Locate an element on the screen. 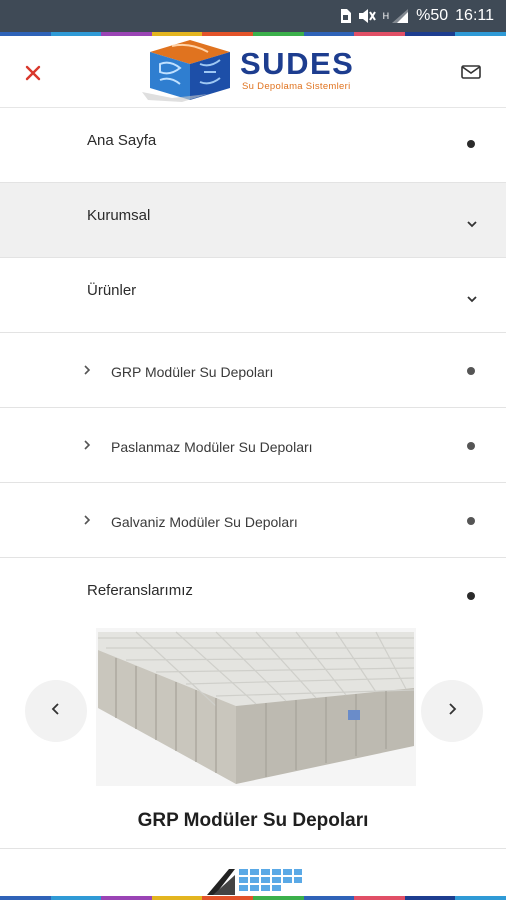  menu-item-label: Galvaniz Modüler Su Depoları is located at coordinates (204, 522).